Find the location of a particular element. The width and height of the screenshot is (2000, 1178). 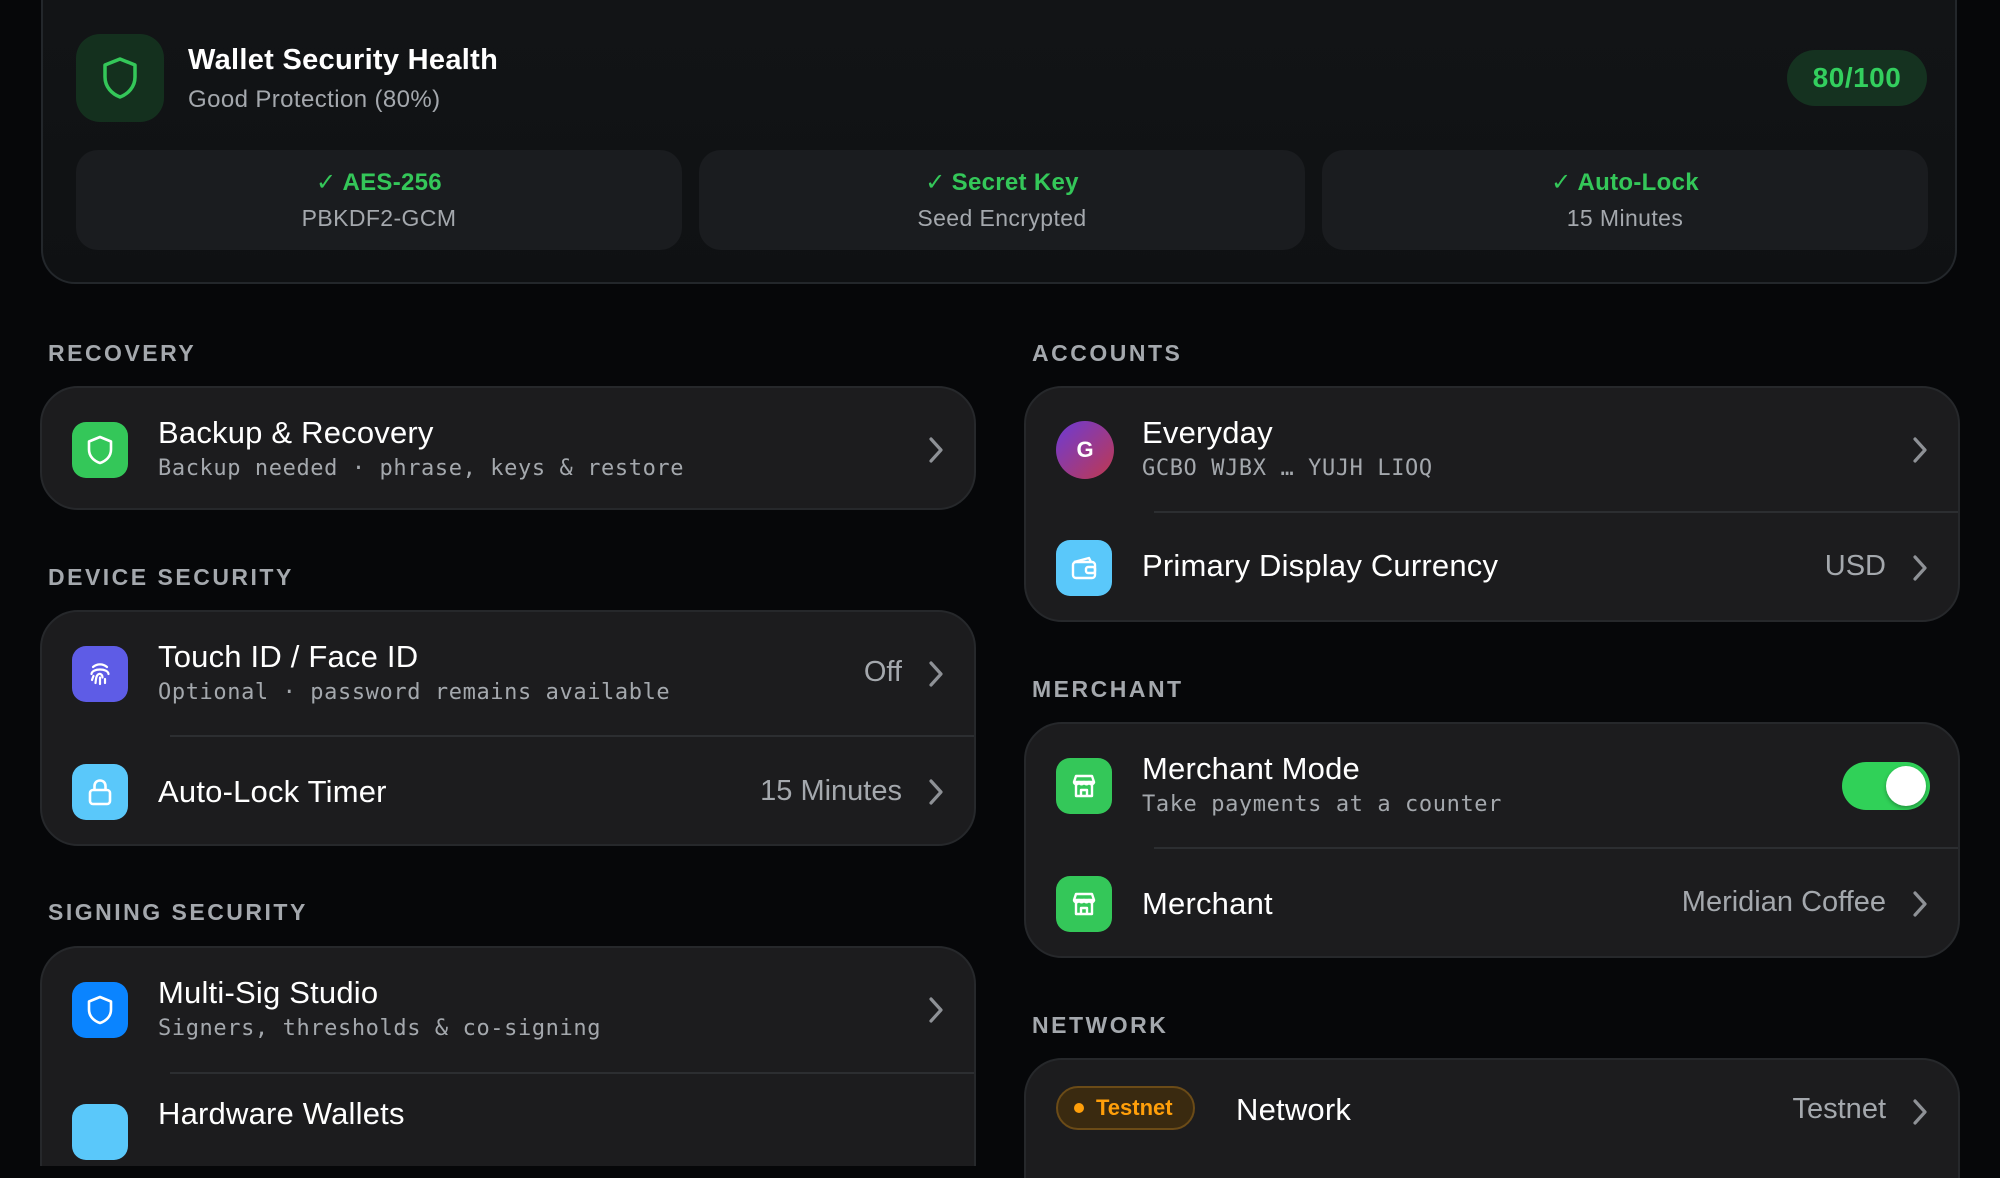

health-subtitle: Good Protection (80%) is located at coordinates (314, 99).